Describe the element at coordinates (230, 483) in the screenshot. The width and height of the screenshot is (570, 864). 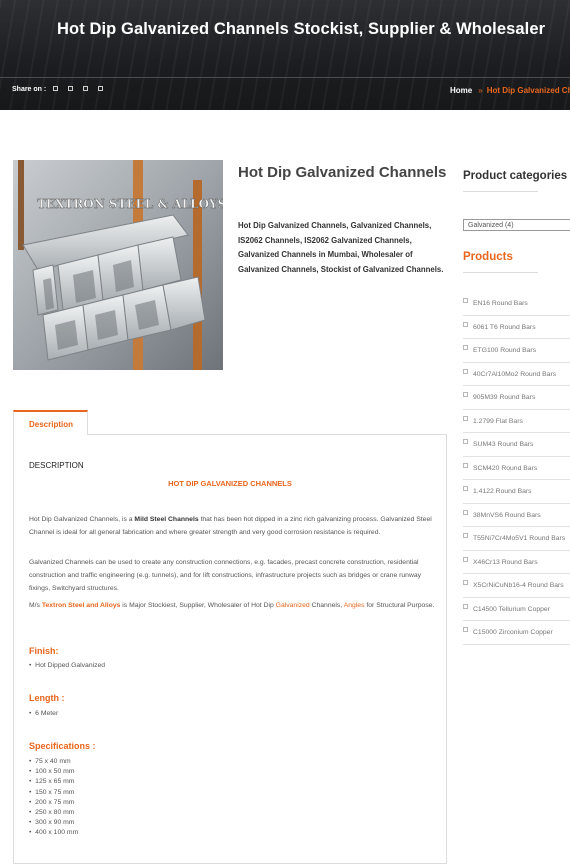
I see `description-subheading: HOT DIP GALVANIZED CHANNELS` at that location.